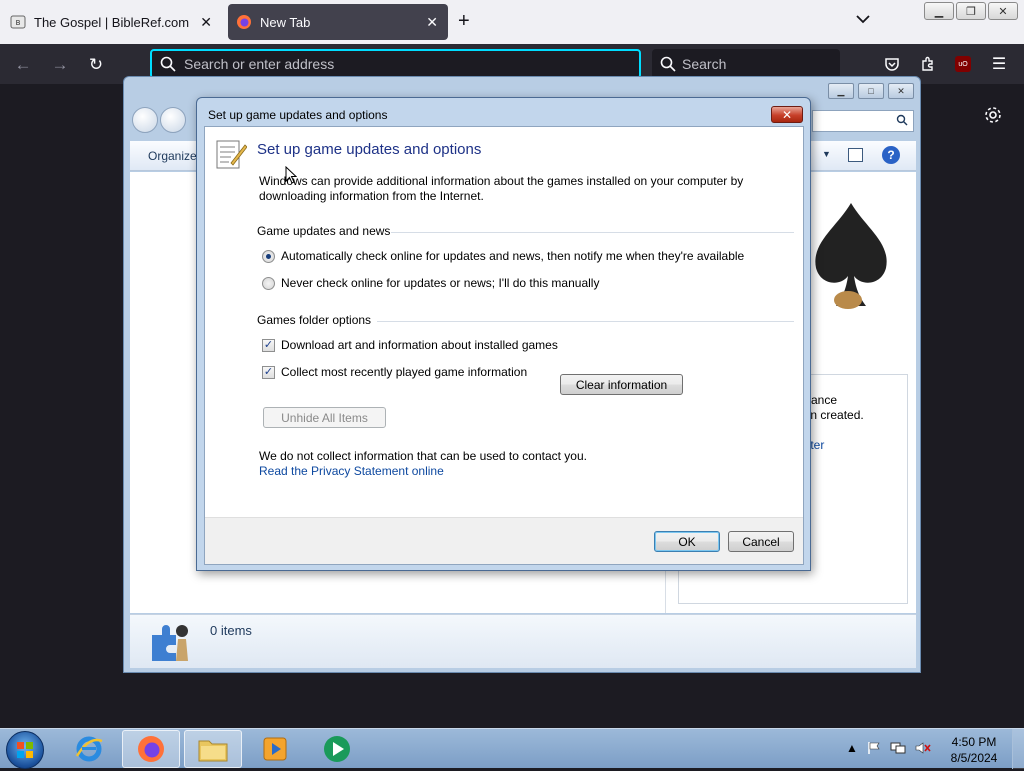 Image resolution: width=1024 pixels, height=771 pixels. What do you see at coordinates (621, 384) in the screenshot?
I see `clear-information-button: Clear information` at bounding box center [621, 384].